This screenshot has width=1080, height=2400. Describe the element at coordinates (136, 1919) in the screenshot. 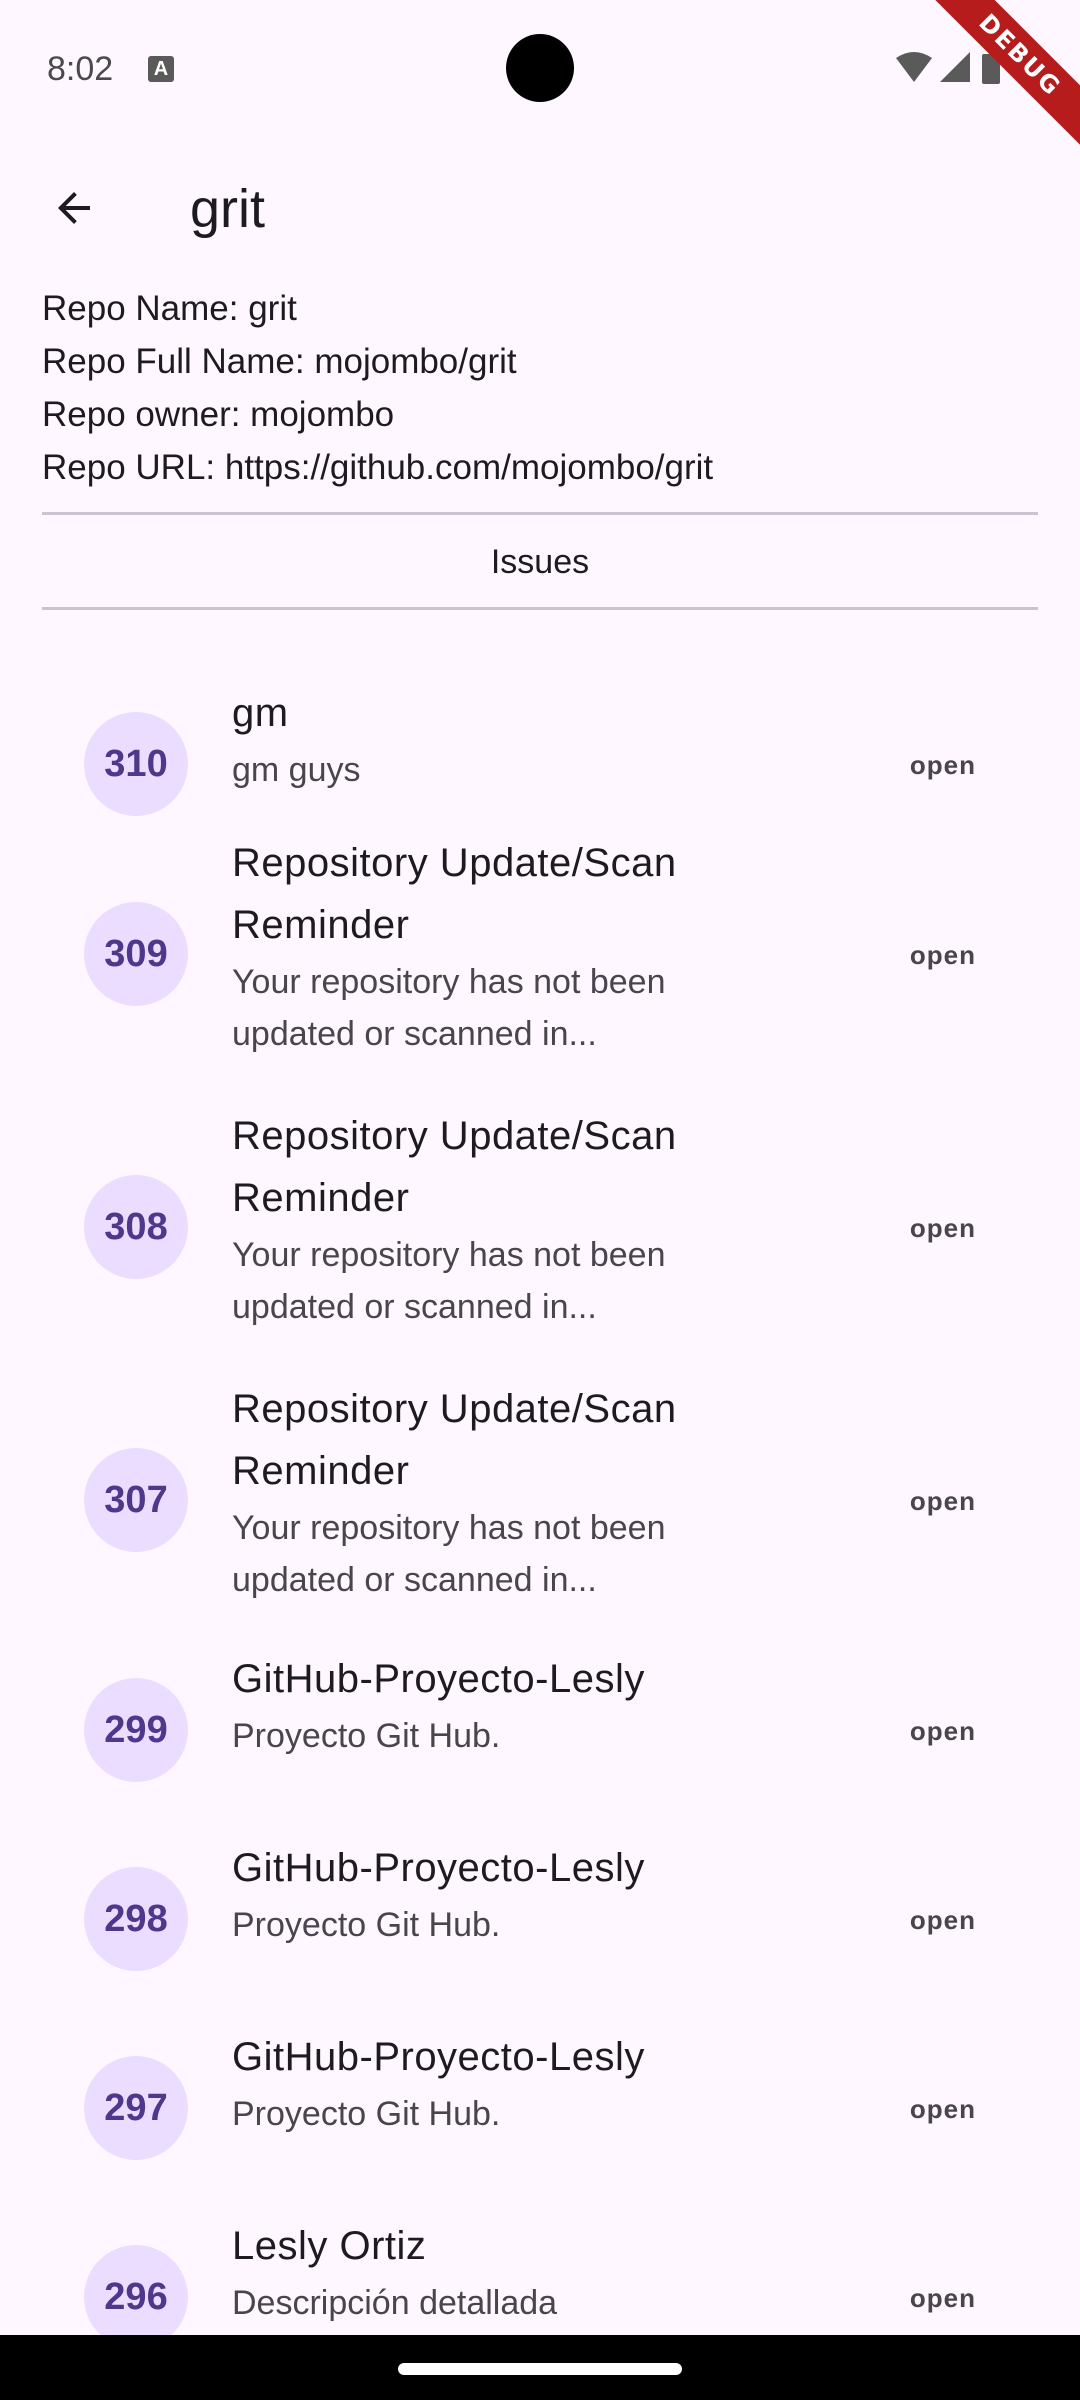

I see `issue-number-avatar: 298` at that location.